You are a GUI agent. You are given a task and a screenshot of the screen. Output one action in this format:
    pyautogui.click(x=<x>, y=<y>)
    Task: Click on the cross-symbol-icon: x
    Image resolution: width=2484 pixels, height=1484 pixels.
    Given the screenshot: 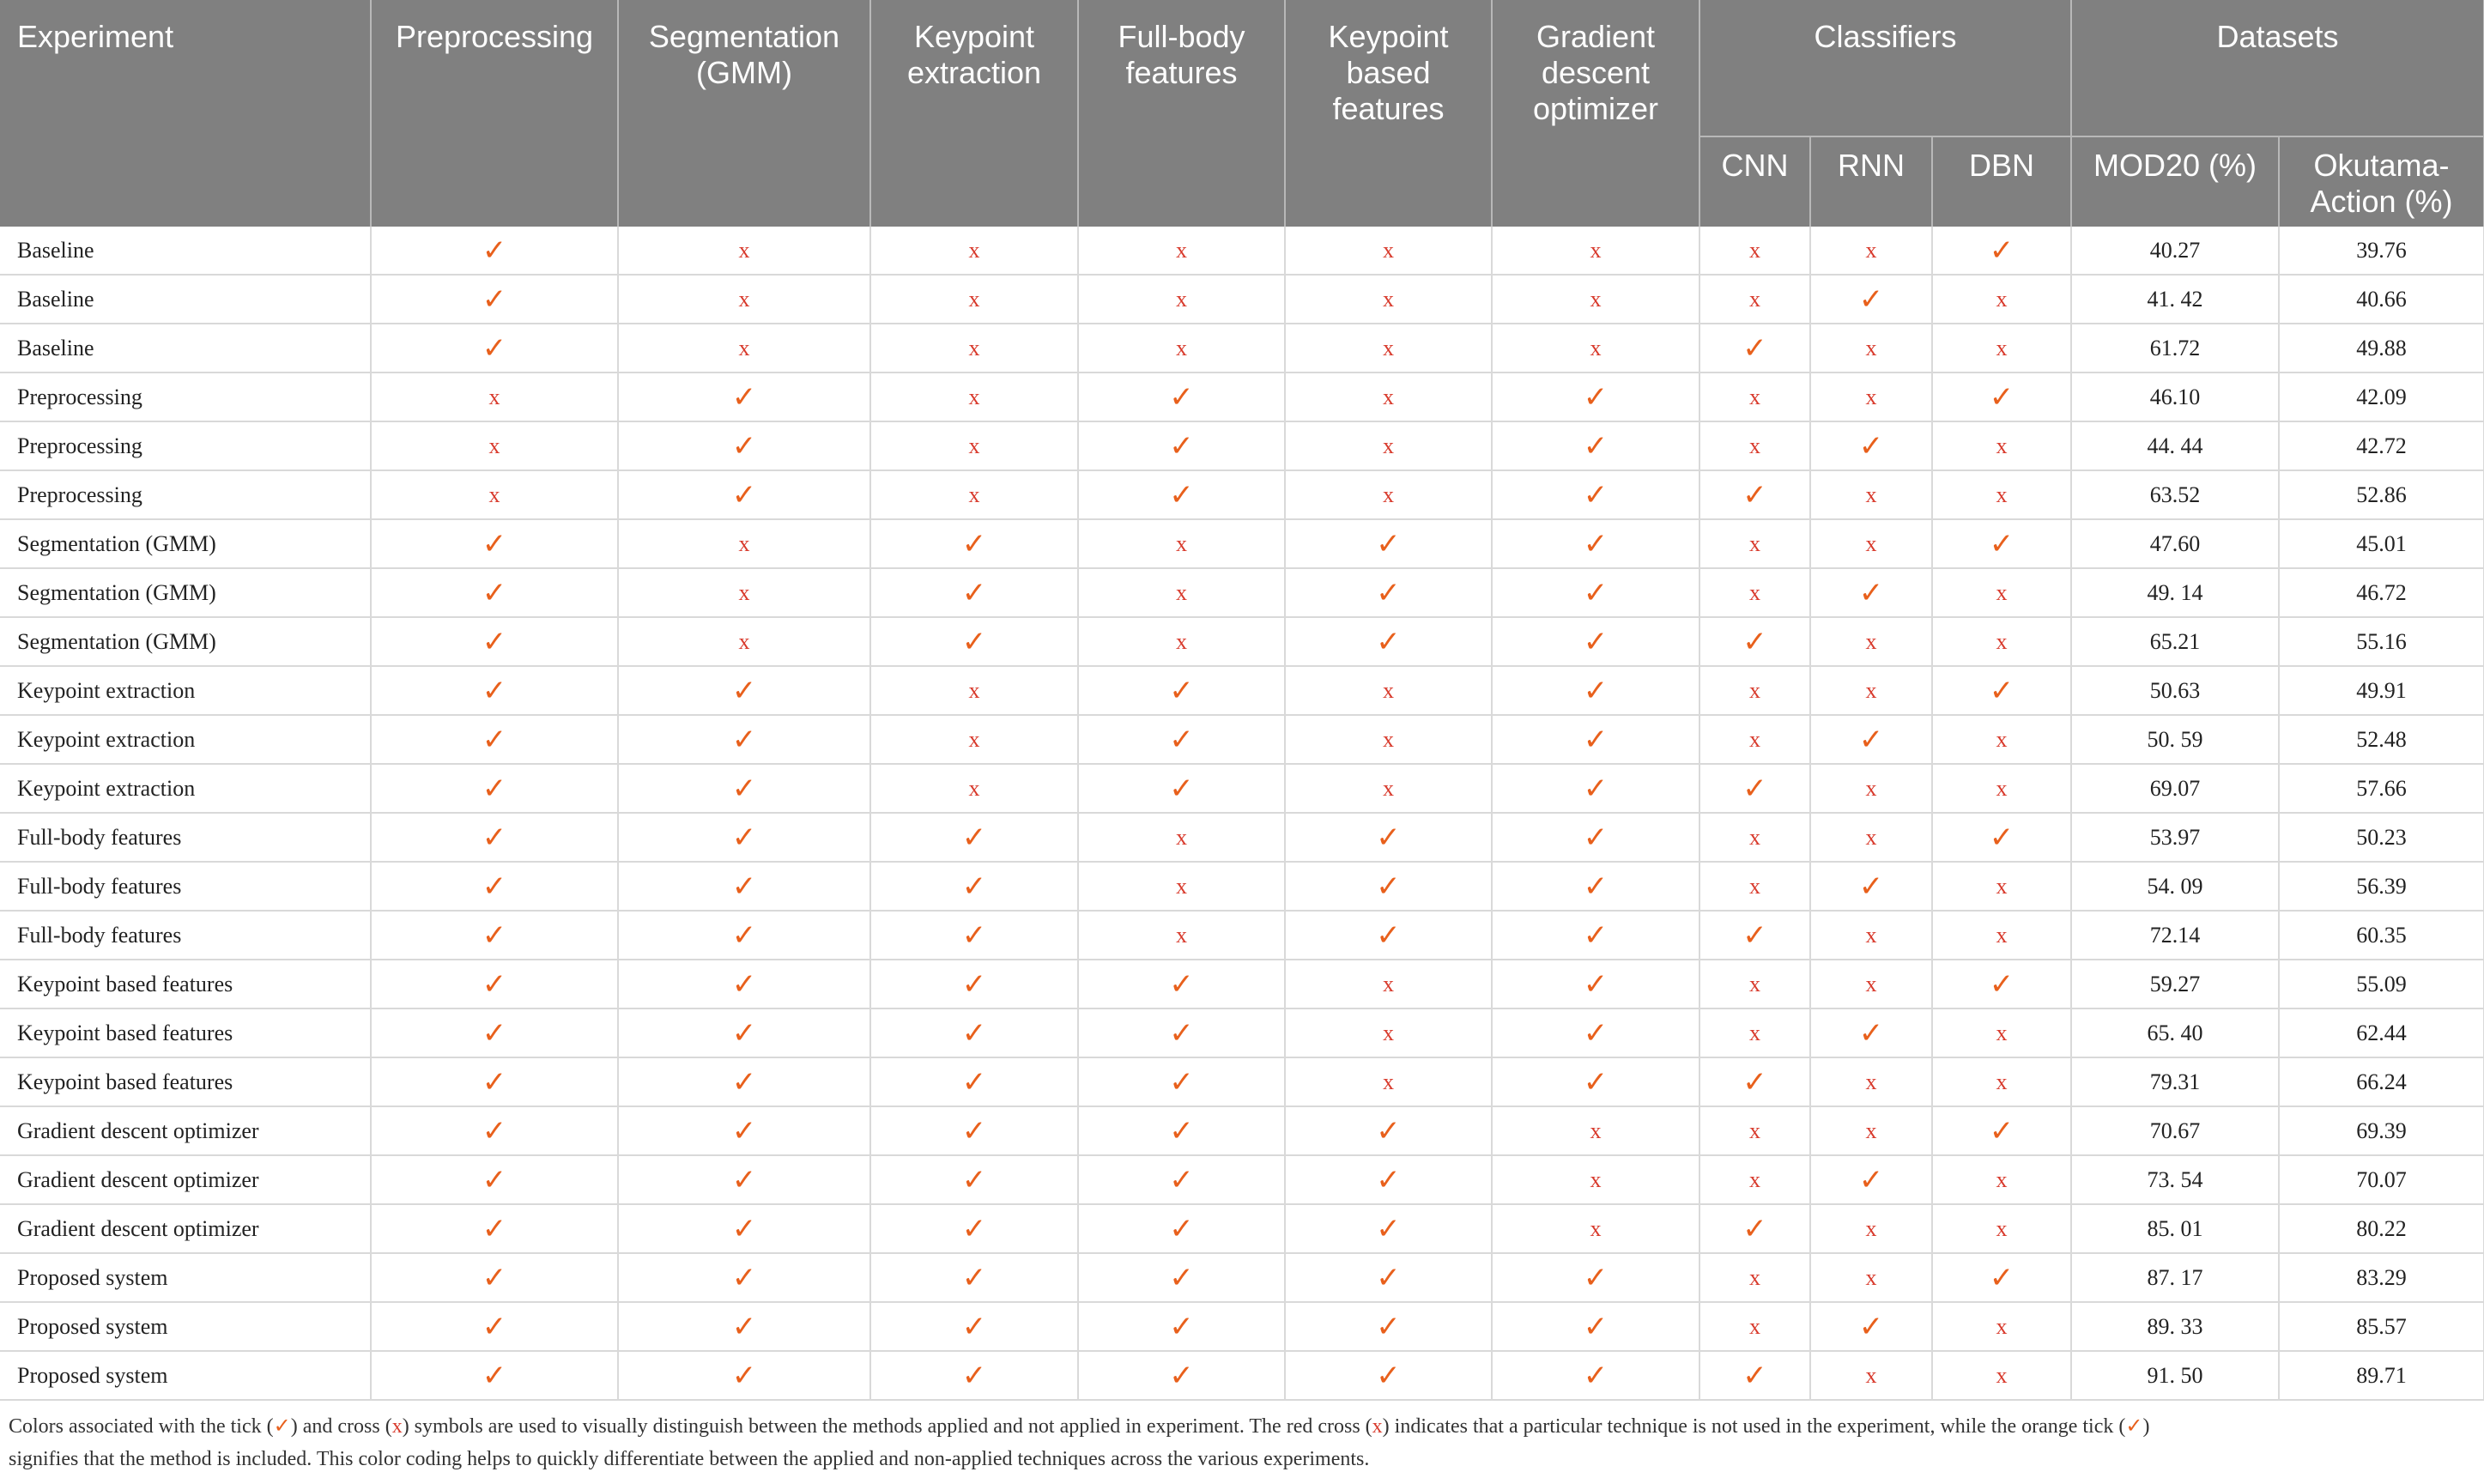 What is the action you would take?
    pyautogui.click(x=397, y=1426)
    